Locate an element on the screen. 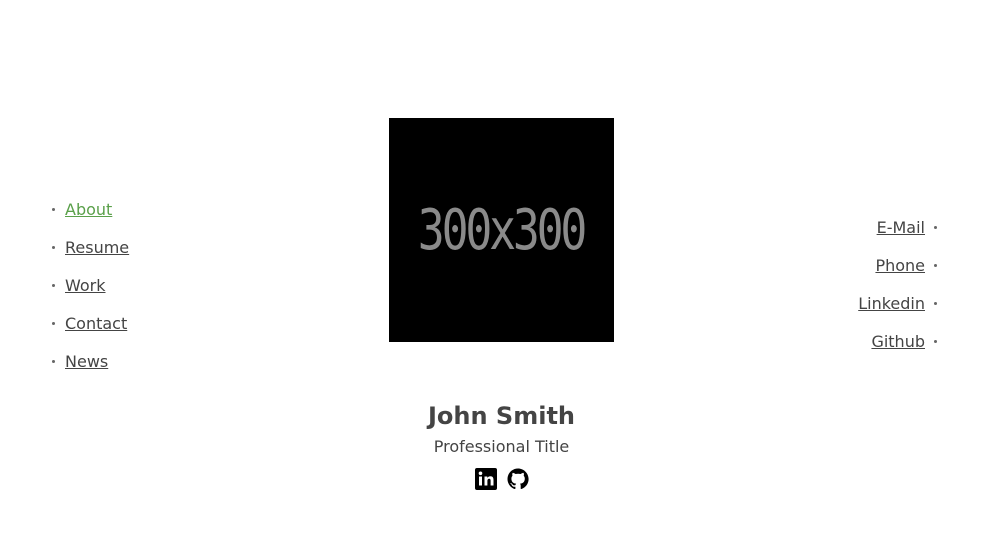 Image resolution: width=1003 pixels, height=559 pixels. left-navigation: About Resume Work Contact News is located at coordinates (90, 285).